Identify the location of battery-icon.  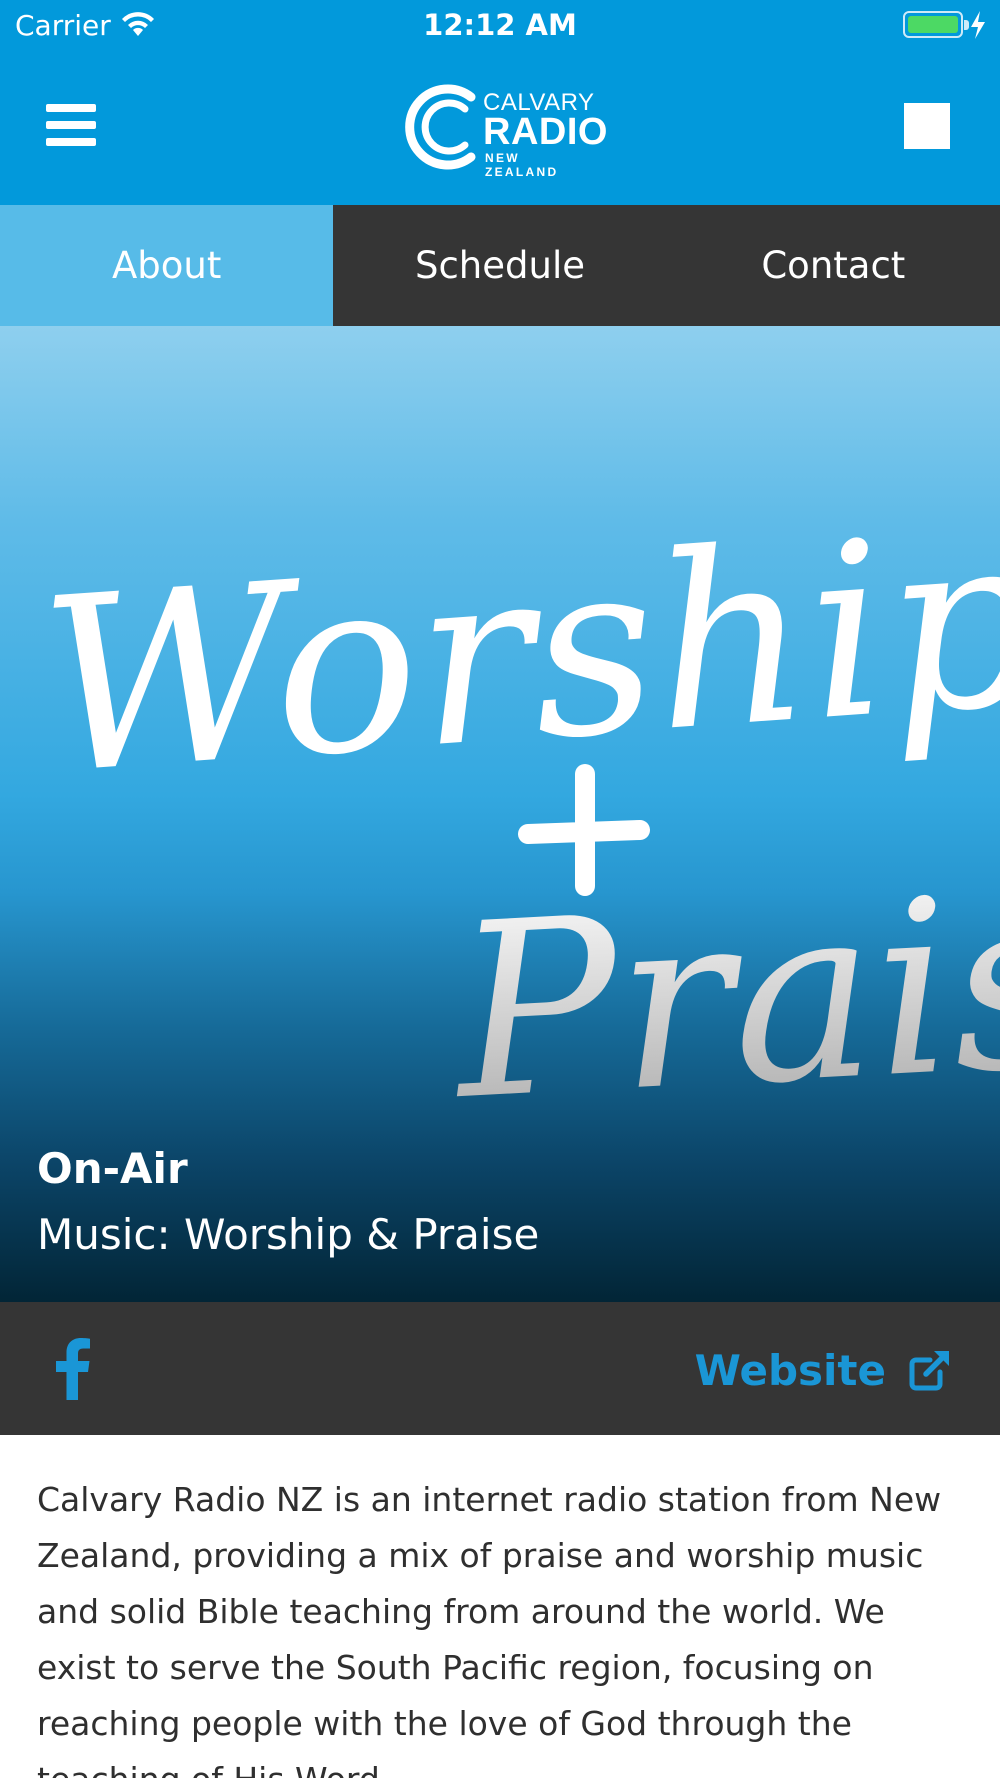
(936, 24).